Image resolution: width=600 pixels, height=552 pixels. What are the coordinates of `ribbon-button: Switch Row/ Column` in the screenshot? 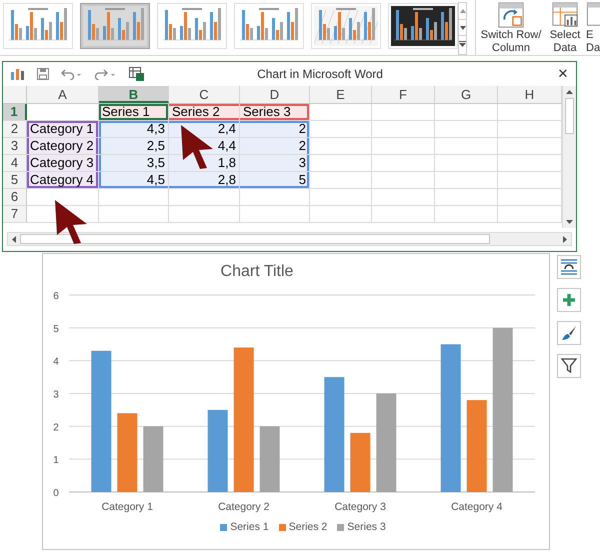 It's located at (511, 27).